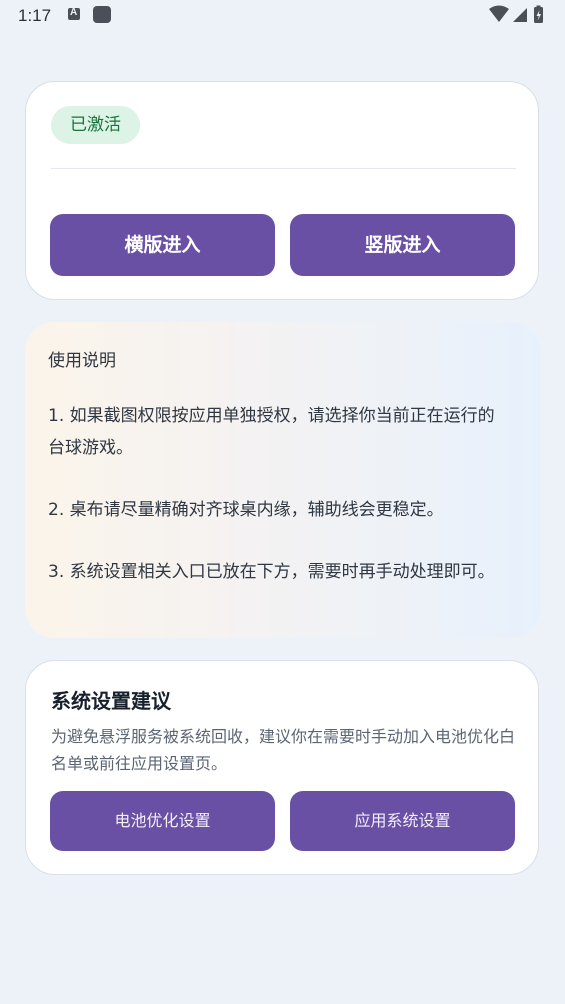 The width and height of the screenshot is (565, 1004). I want to click on app-square-icon, so click(102, 14).